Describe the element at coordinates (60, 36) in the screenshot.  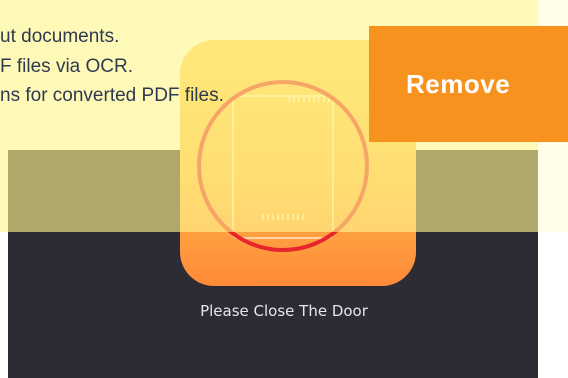
I see `feature-item: ut documents.` at that location.